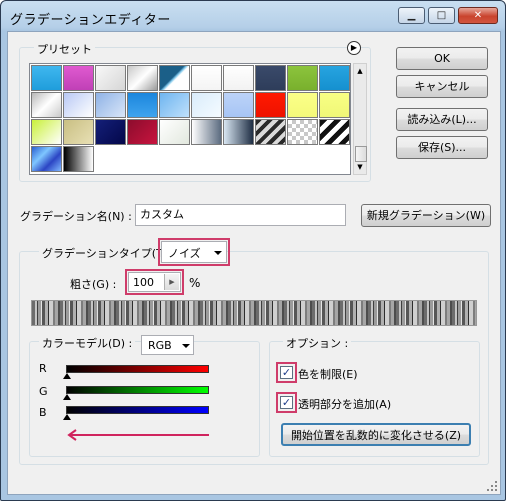 This screenshot has height=501, width=506. Describe the element at coordinates (442, 86) in the screenshot. I see `cancel-button: キャンセル` at that location.